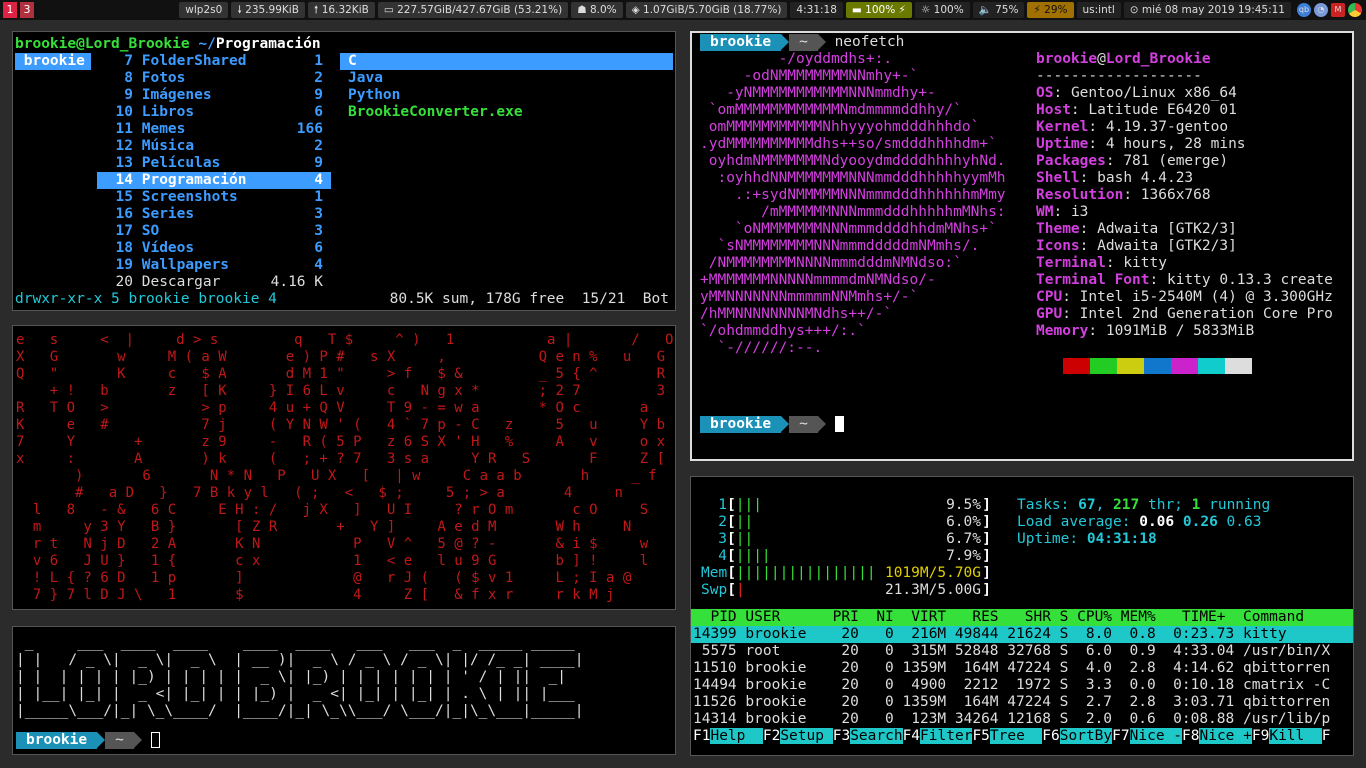 This screenshot has height=768, width=1366. What do you see at coordinates (214, 231) in the screenshot?
I see `ranger-item: 17 SO 3` at bounding box center [214, 231].